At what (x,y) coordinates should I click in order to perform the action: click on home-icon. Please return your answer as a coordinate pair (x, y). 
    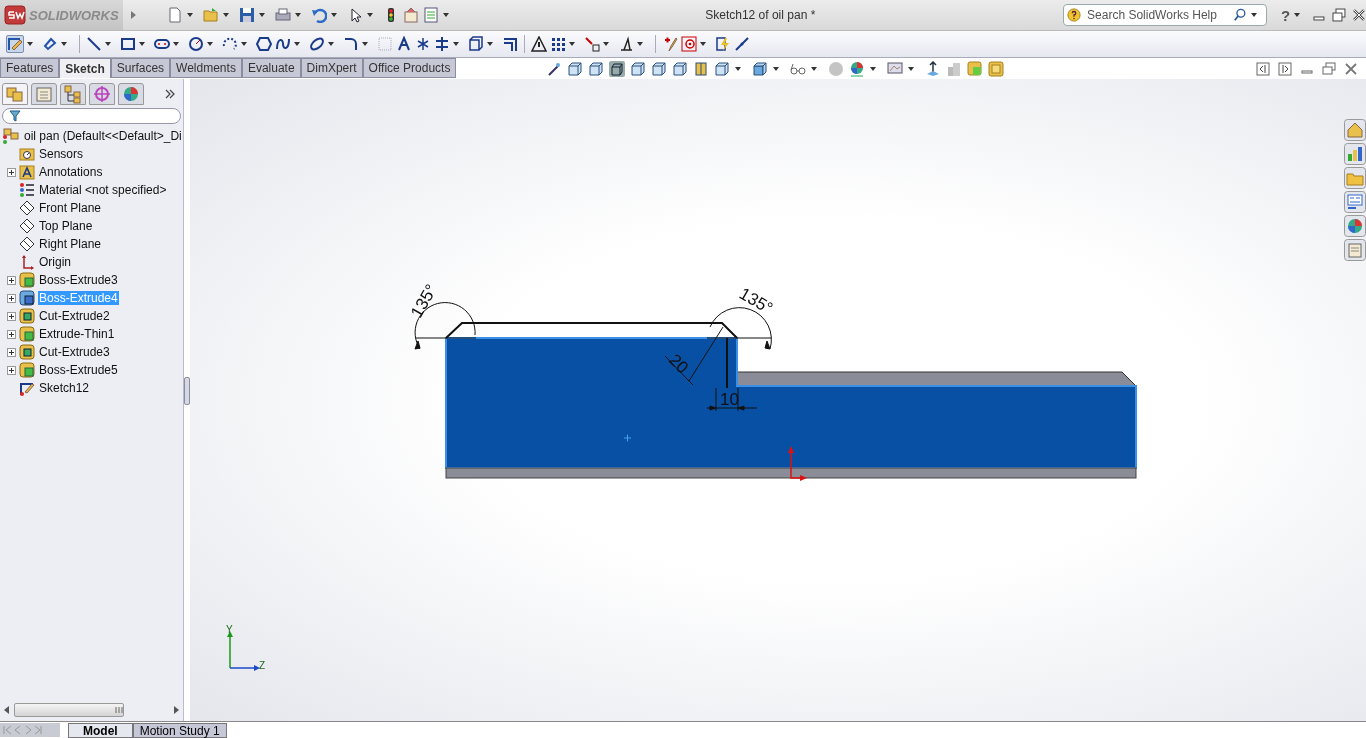
    Looking at the image, I should click on (1355, 130).